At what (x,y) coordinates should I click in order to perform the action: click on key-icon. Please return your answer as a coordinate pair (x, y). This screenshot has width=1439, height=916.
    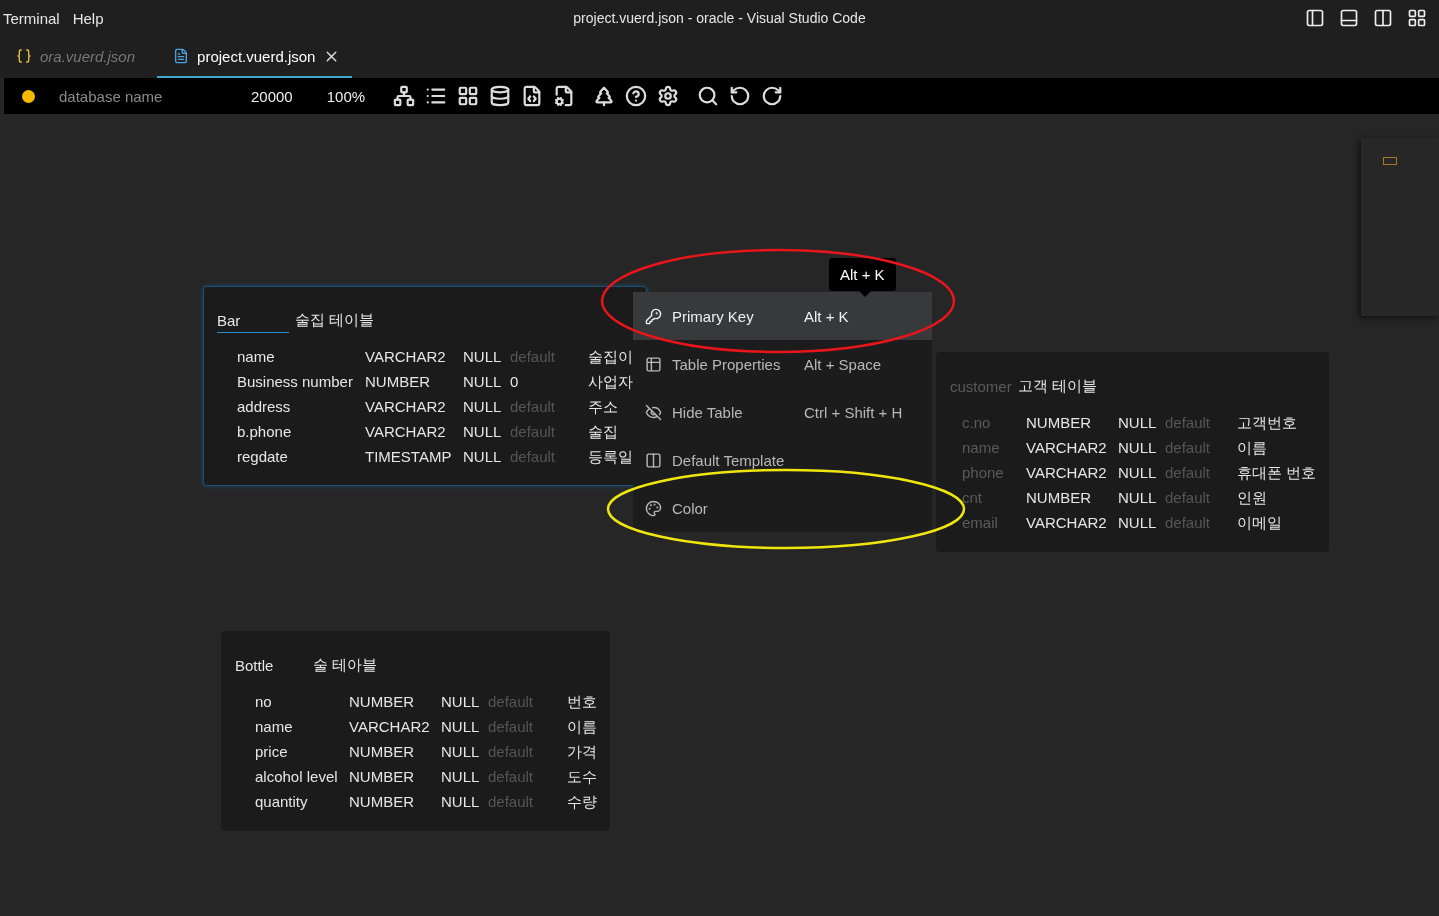
    Looking at the image, I should click on (653, 316).